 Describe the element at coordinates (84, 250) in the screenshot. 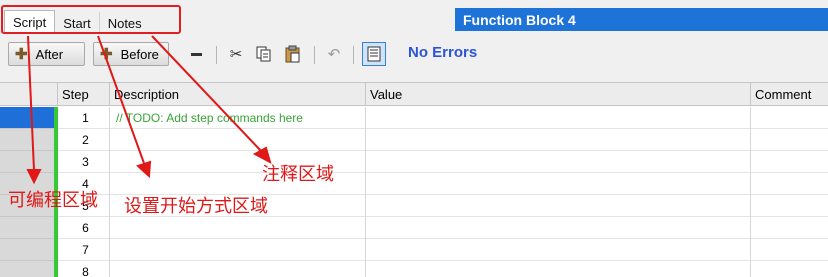

I see `step-number-cell: 7` at that location.